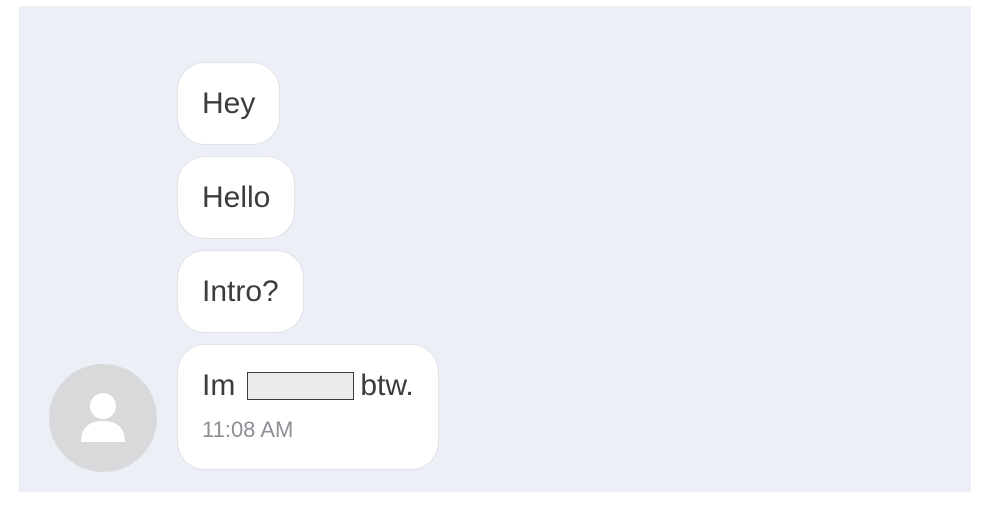  What do you see at coordinates (248, 429) in the screenshot?
I see `message-timestamp: 11:08 AM` at bounding box center [248, 429].